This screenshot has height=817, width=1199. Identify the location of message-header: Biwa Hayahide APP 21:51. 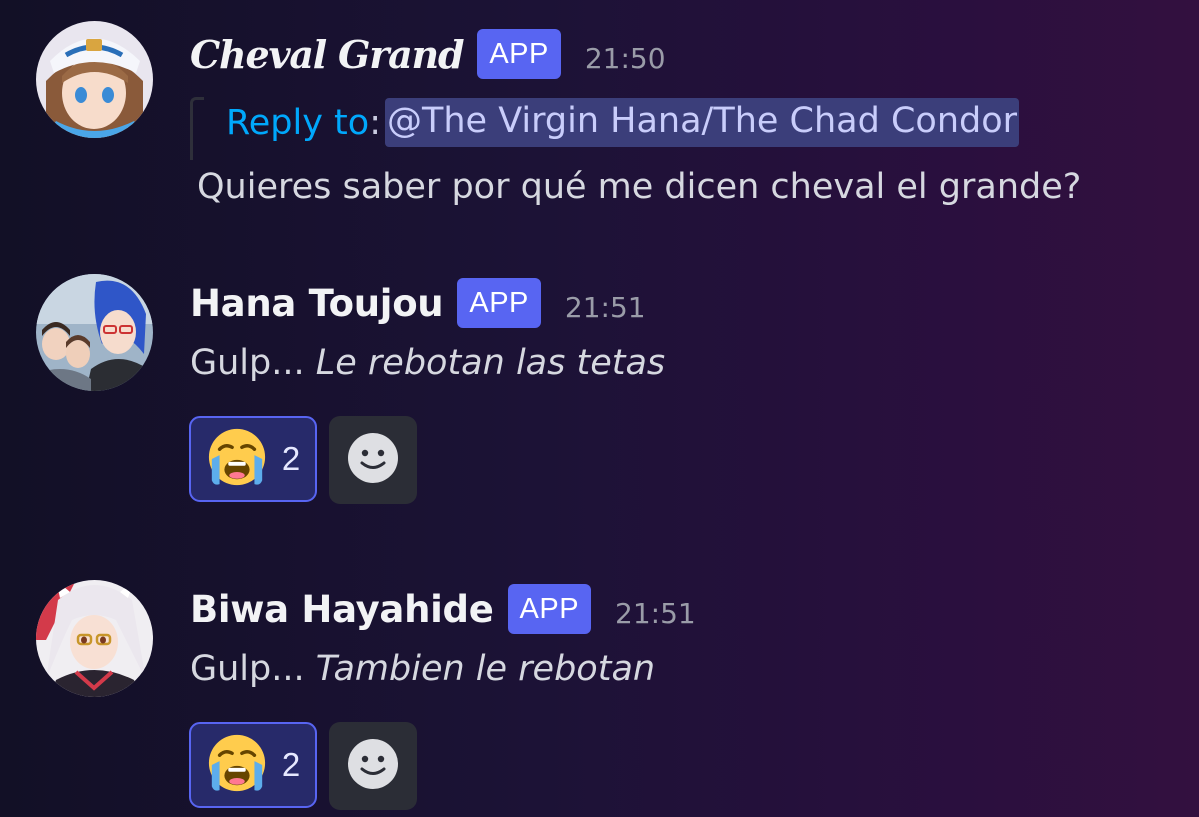
(443, 609).